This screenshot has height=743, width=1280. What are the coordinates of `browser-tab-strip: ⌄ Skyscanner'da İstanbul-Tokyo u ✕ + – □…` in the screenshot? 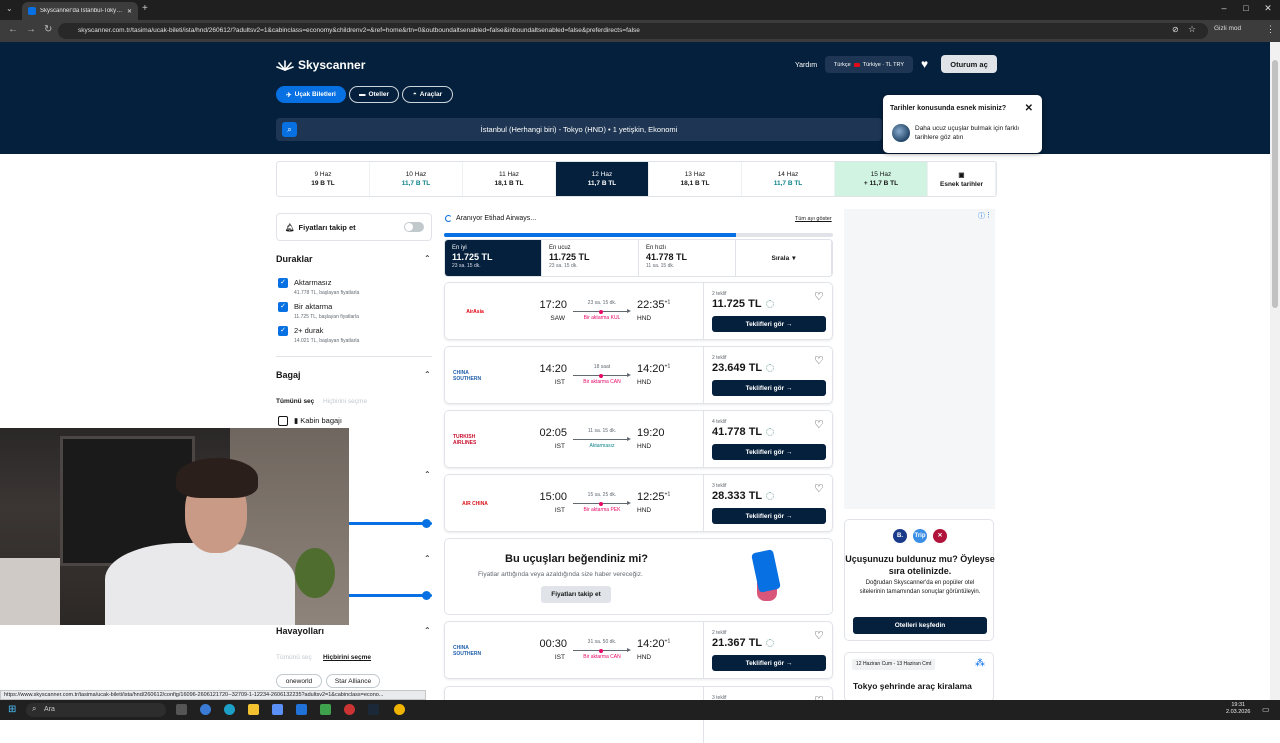 It's located at (640, 10).